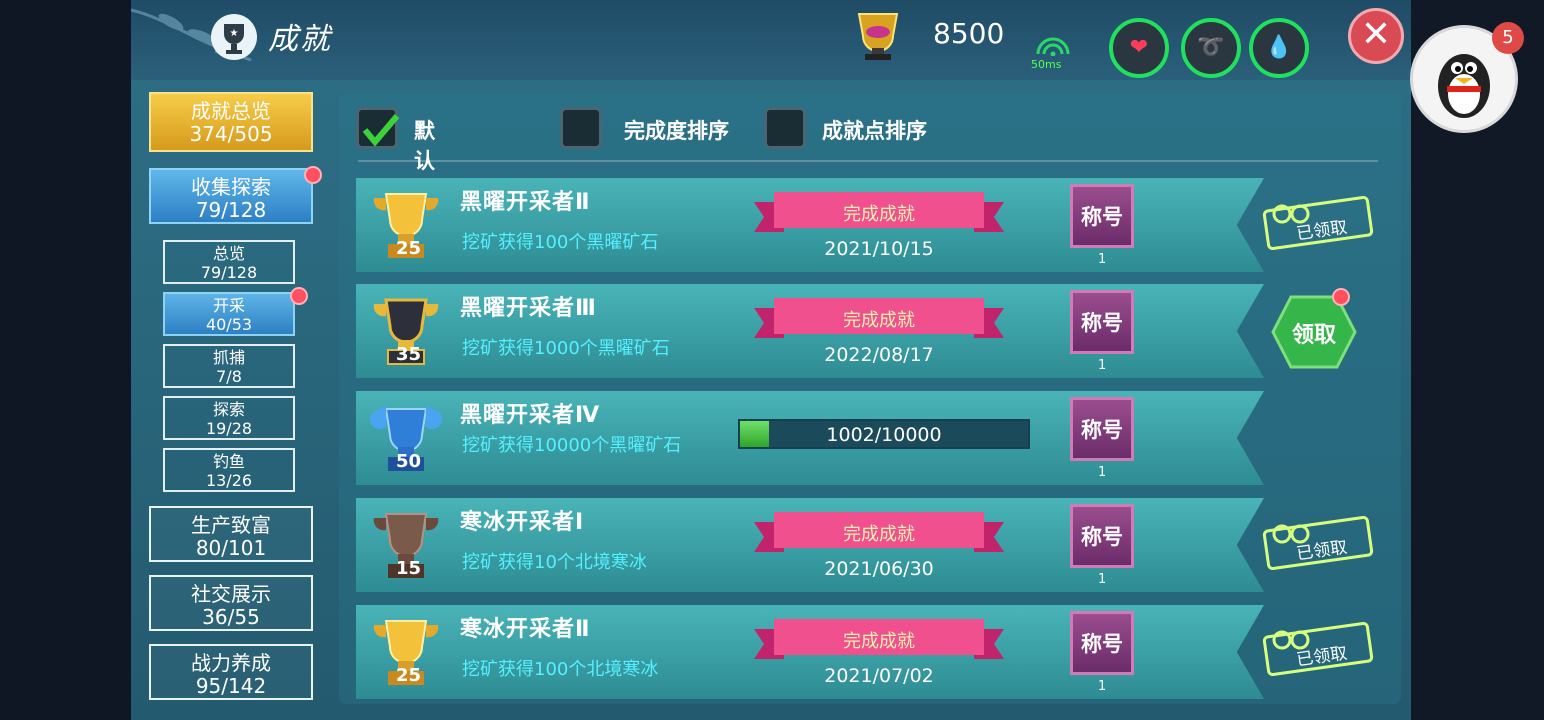  What do you see at coordinates (381, 130) in the screenshot?
I see `checkmark-icon` at bounding box center [381, 130].